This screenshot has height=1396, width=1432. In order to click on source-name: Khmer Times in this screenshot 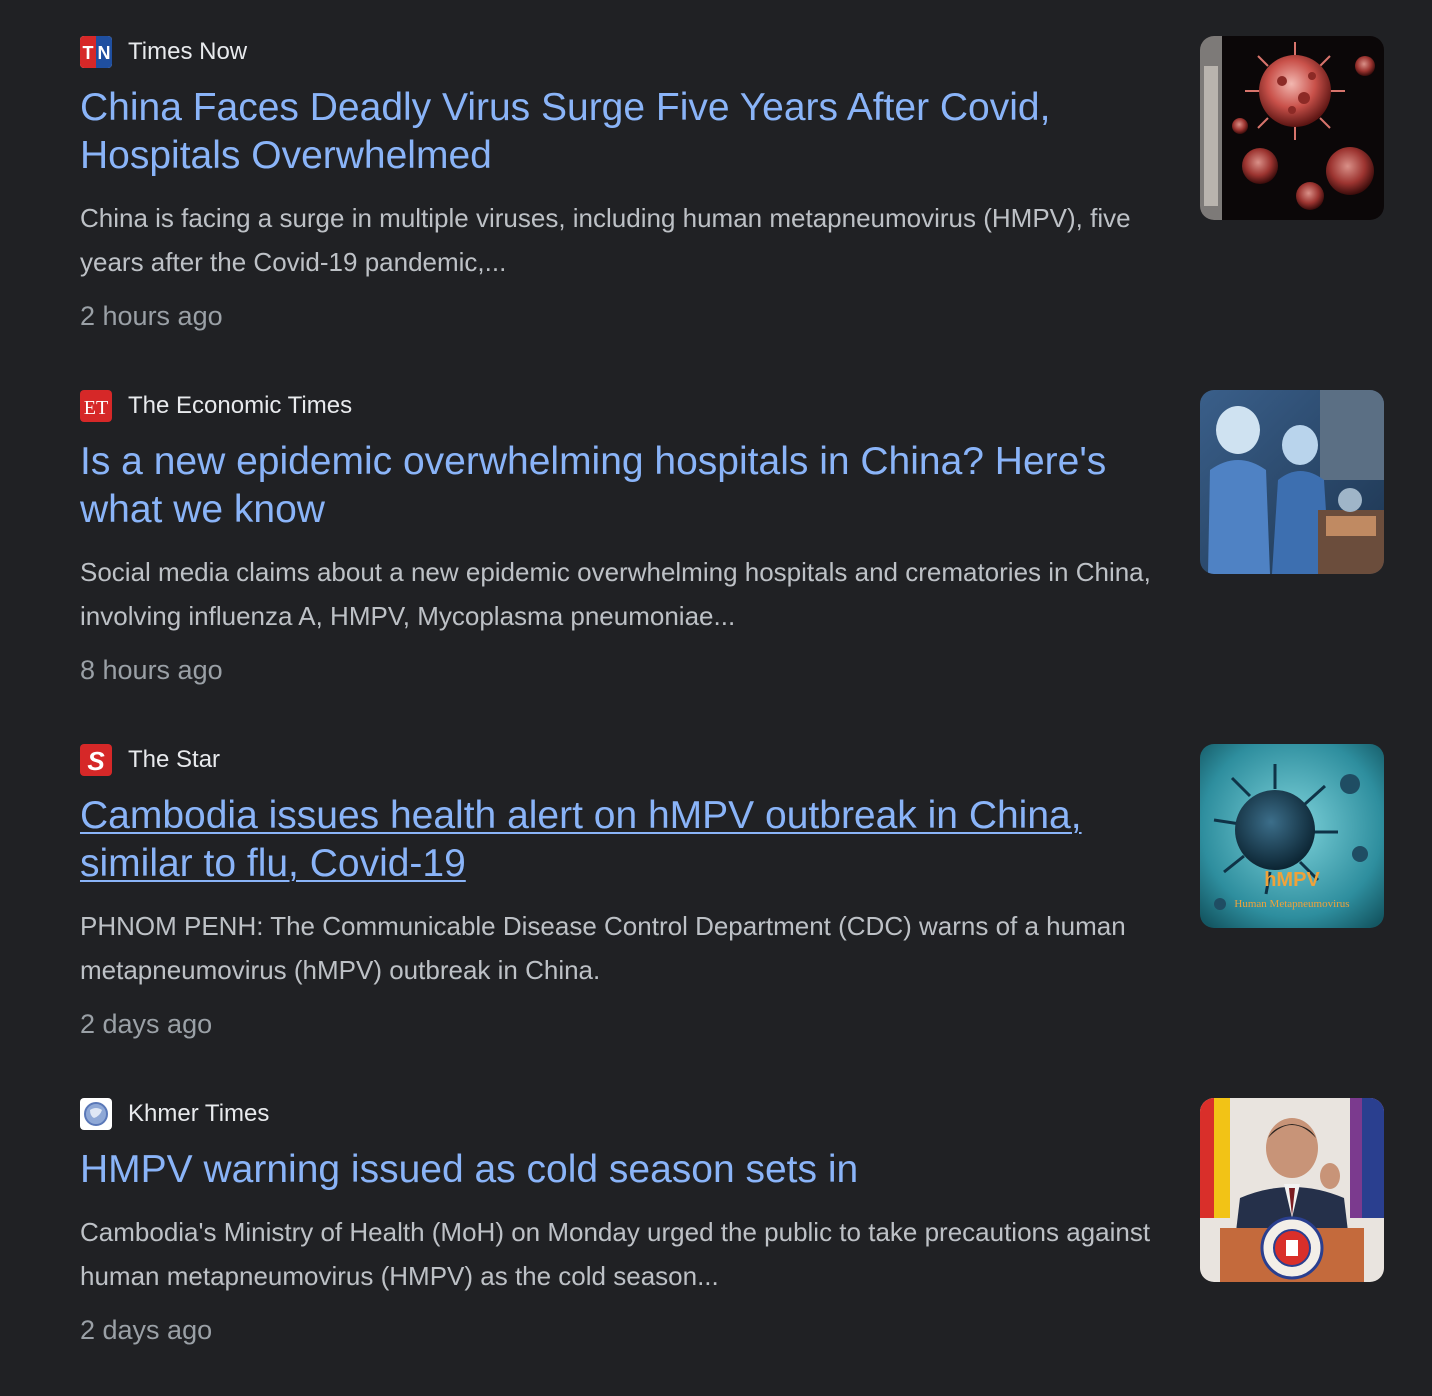, I will do `click(199, 1113)`.